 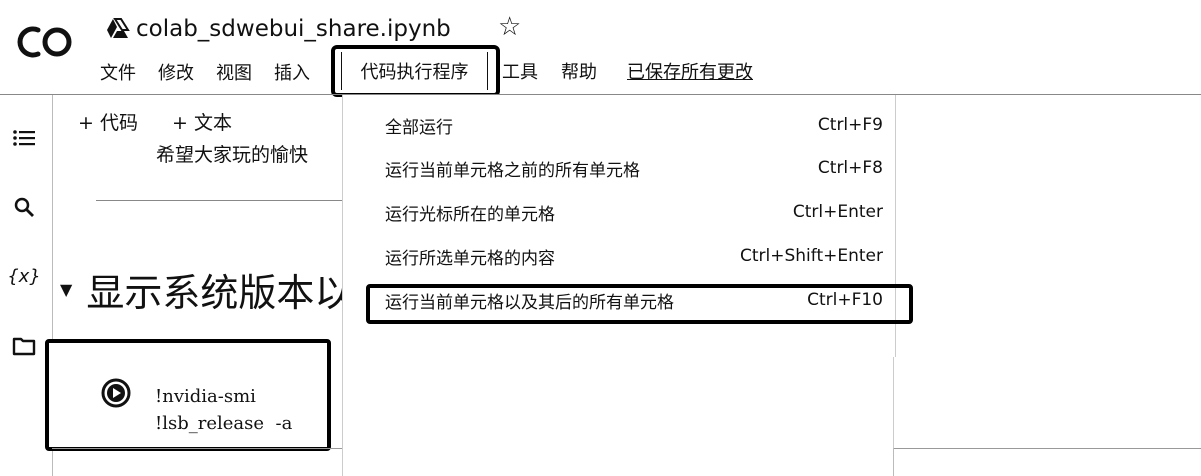 What do you see at coordinates (639, 304) in the screenshot?
I see `menu-item-highlight` at bounding box center [639, 304].